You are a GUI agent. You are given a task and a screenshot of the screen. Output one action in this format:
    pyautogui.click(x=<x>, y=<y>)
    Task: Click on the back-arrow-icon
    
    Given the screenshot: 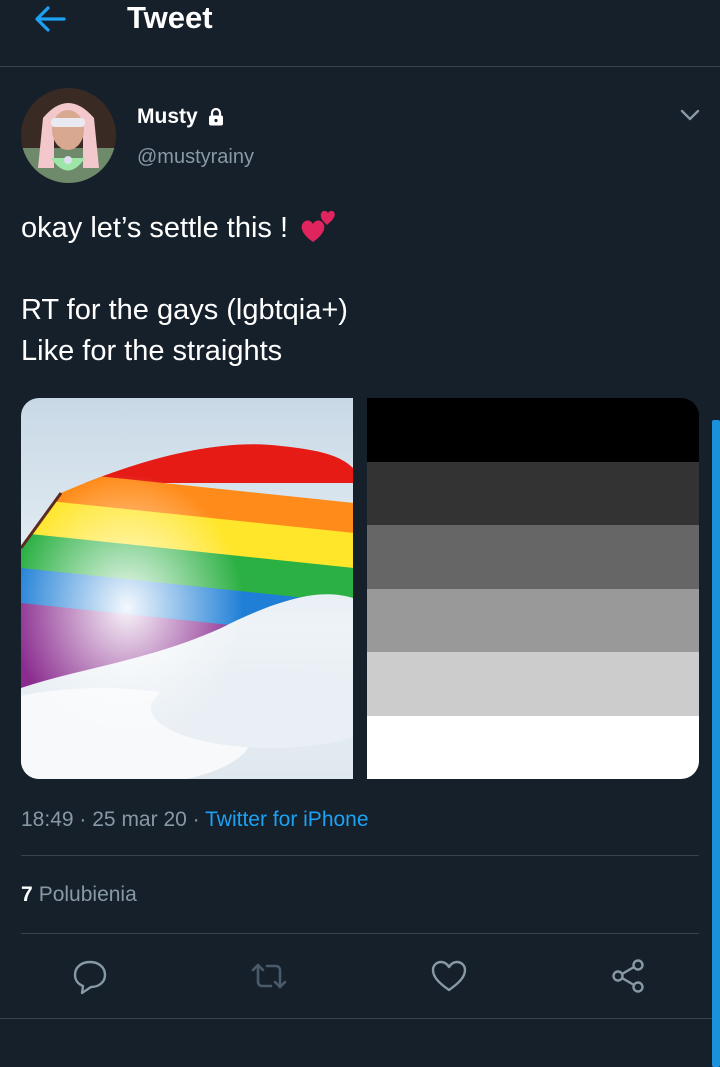 What is the action you would take?
    pyautogui.click(x=50, y=19)
    